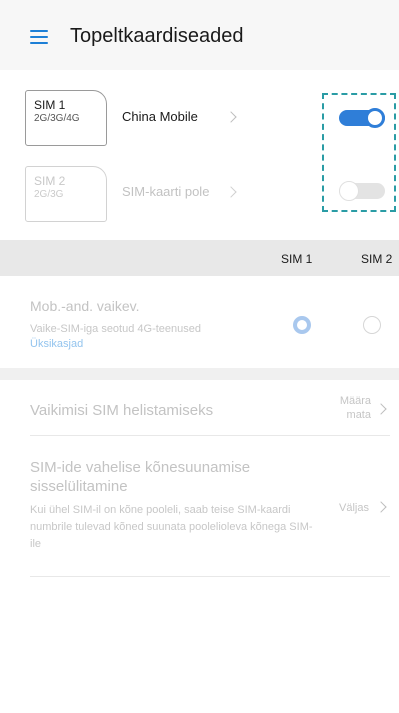  I want to click on column-sim1-label: SIM 1, so click(297, 259).